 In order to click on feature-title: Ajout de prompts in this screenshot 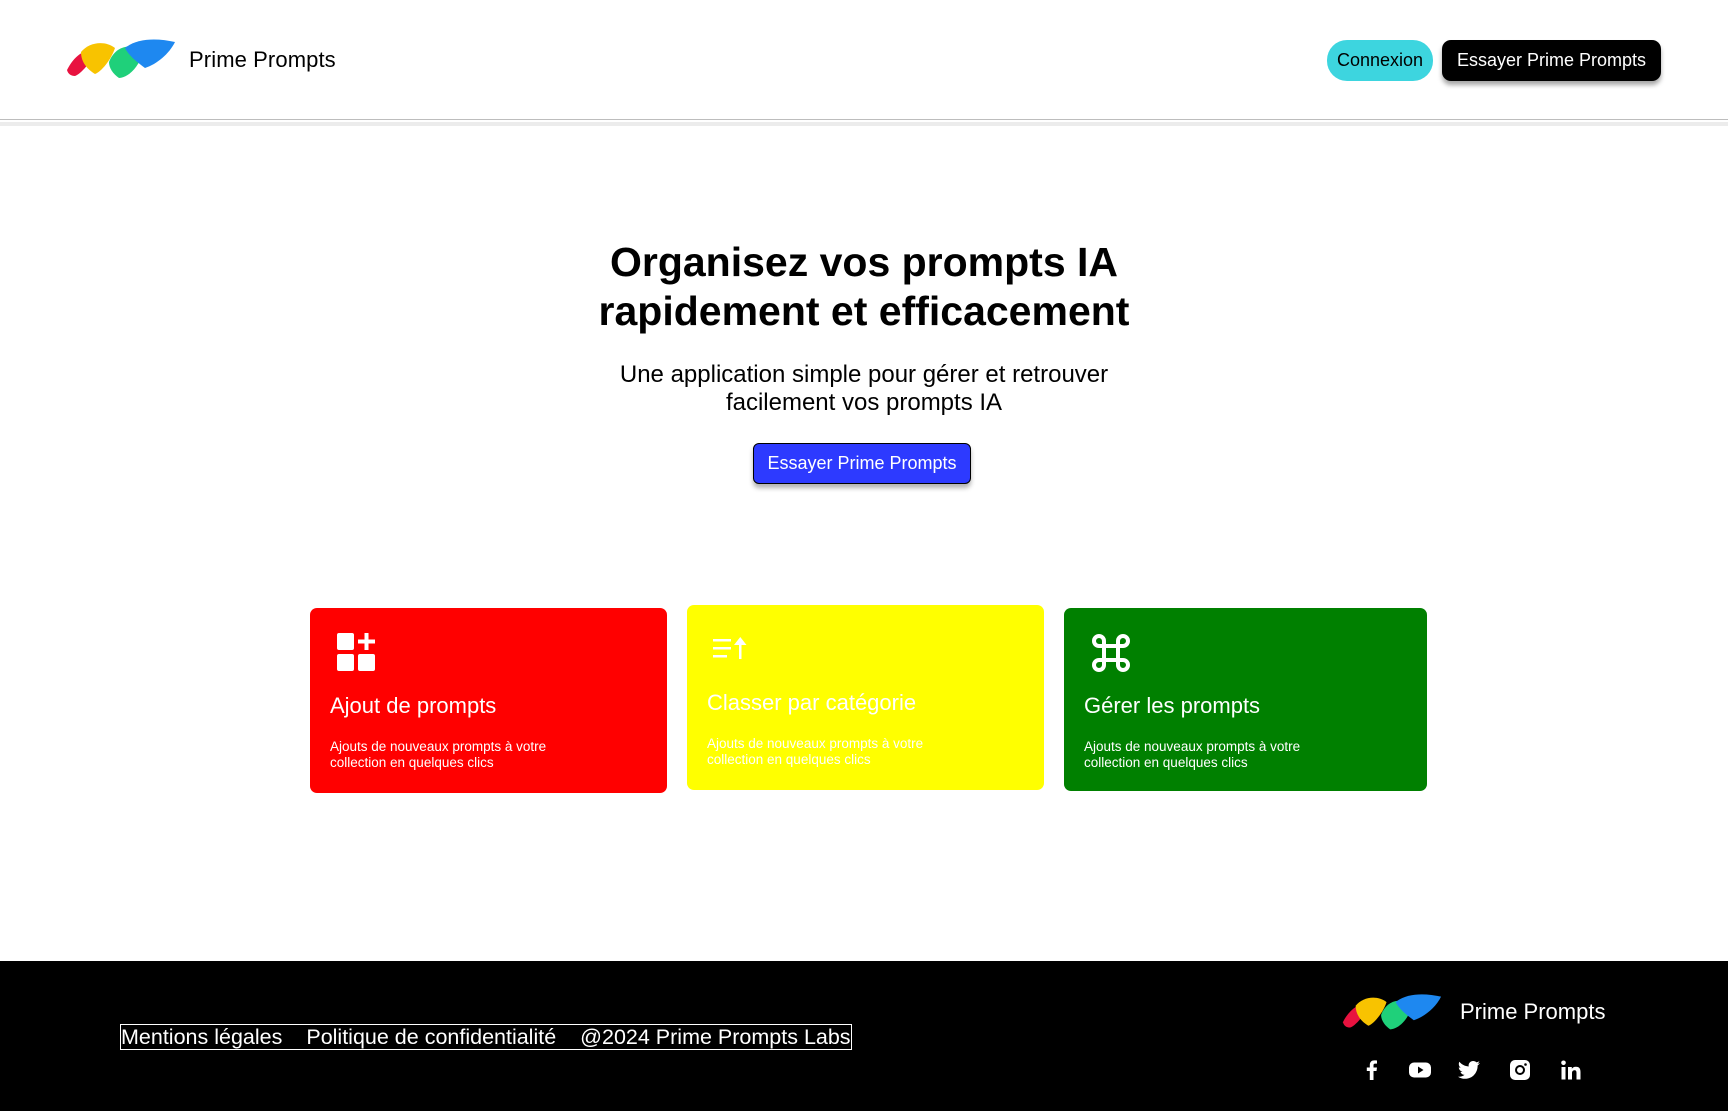, I will do `click(413, 705)`.